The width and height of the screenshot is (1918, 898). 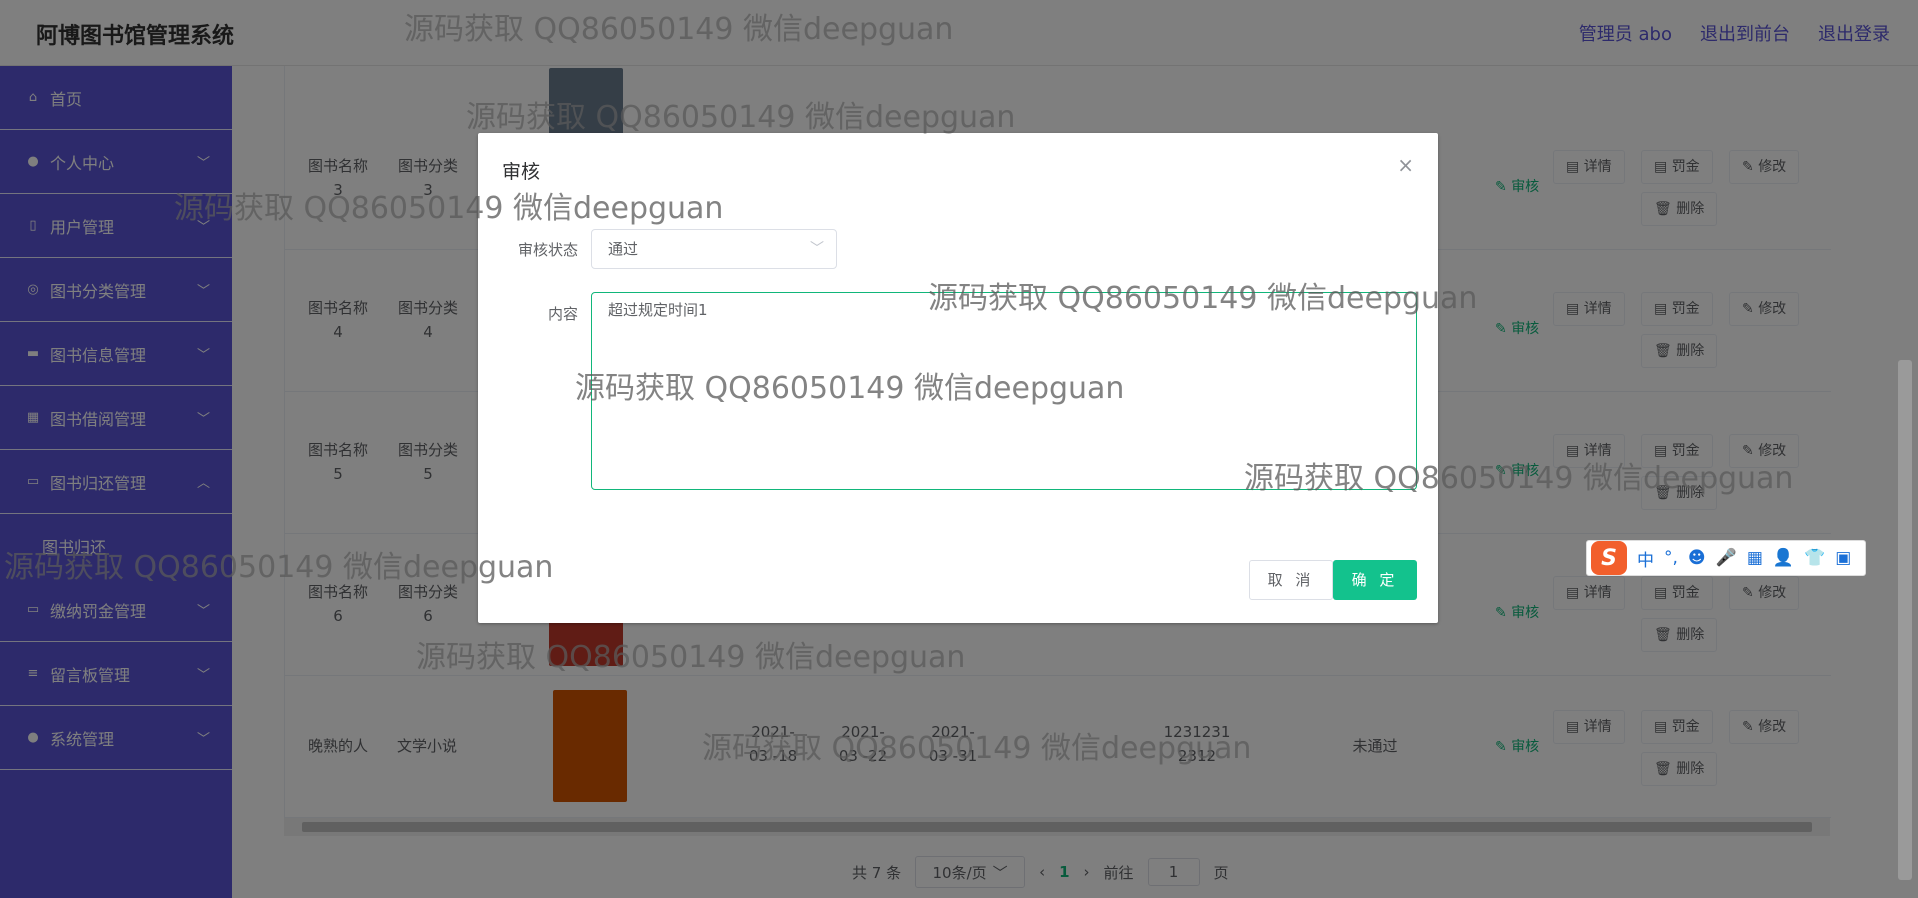 What do you see at coordinates (1697, 558) in the screenshot?
I see `emoji-icon: ☻` at bounding box center [1697, 558].